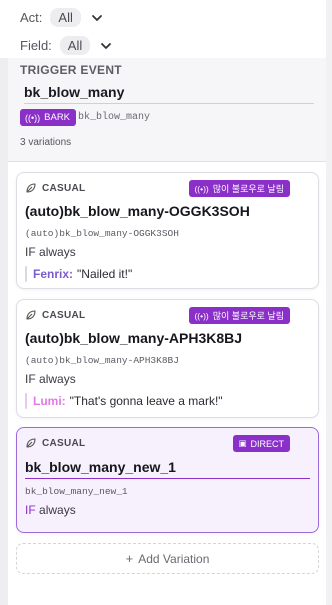 The image size is (332, 605). Describe the element at coordinates (46, 142) in the screenshot. I see `variations-count: 3 variations` at that location.